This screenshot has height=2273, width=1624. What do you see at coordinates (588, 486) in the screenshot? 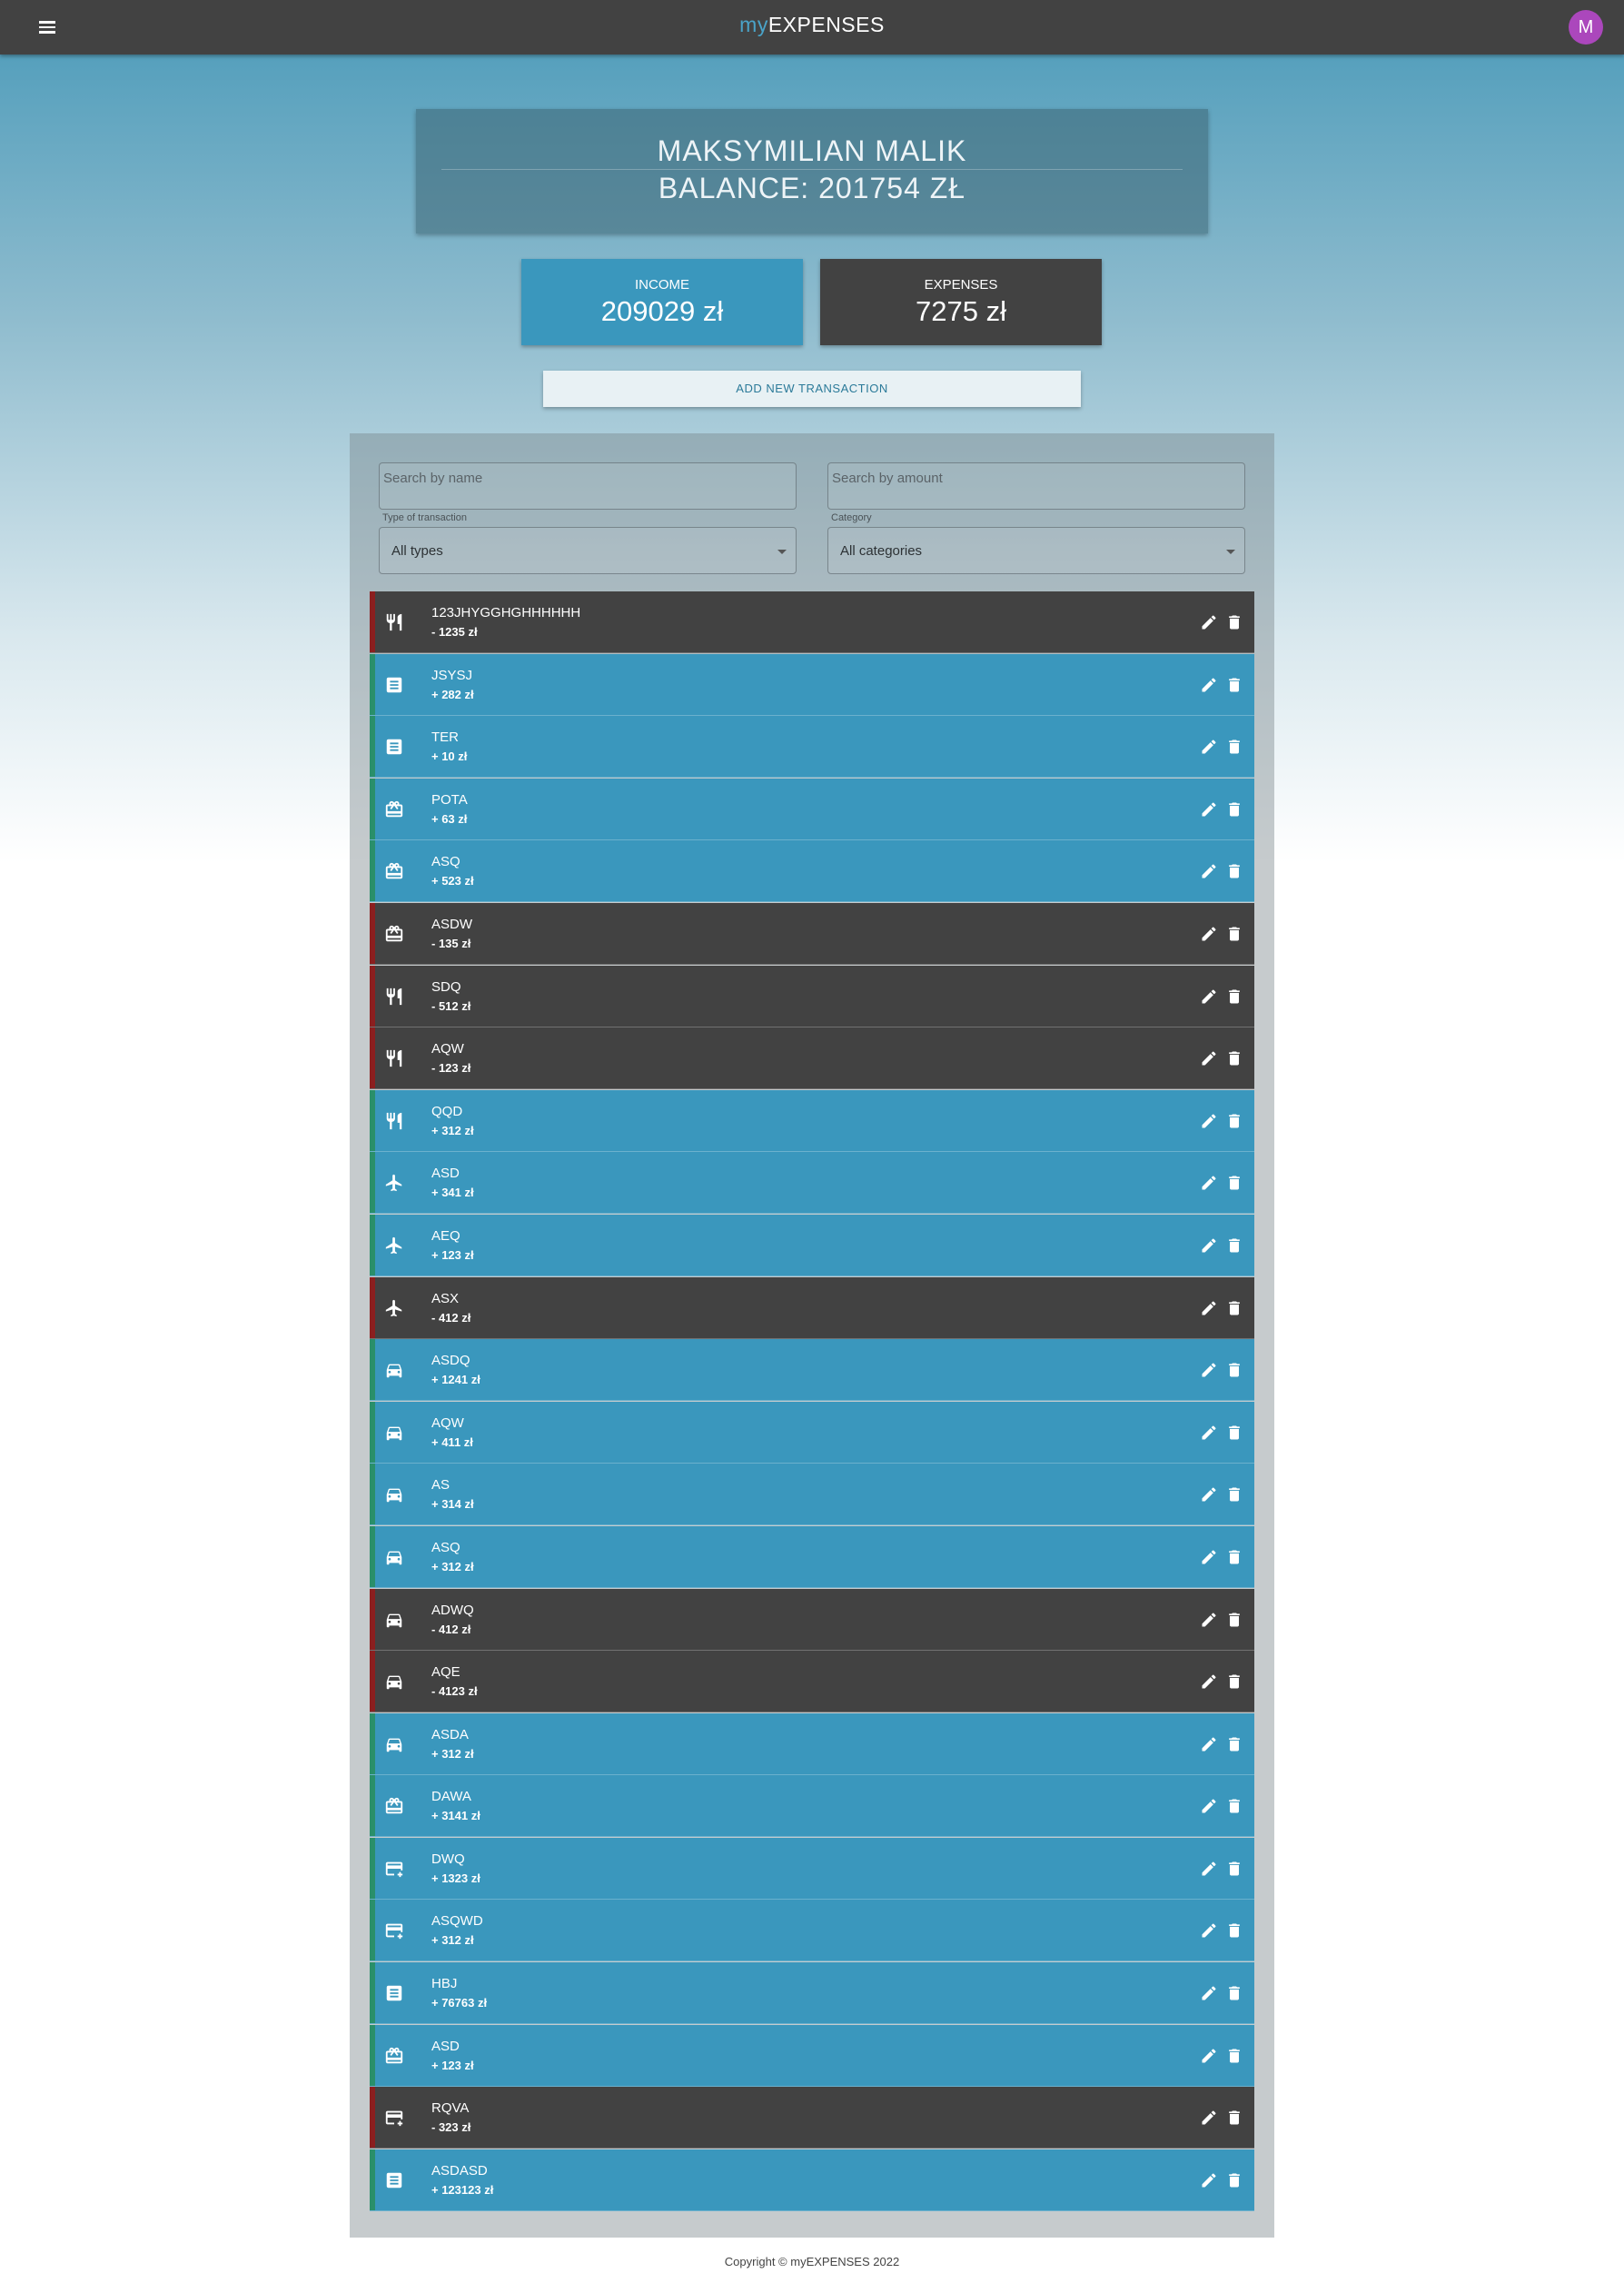
I see `search-name-input: Search by name` at bounding box center [588, 486].